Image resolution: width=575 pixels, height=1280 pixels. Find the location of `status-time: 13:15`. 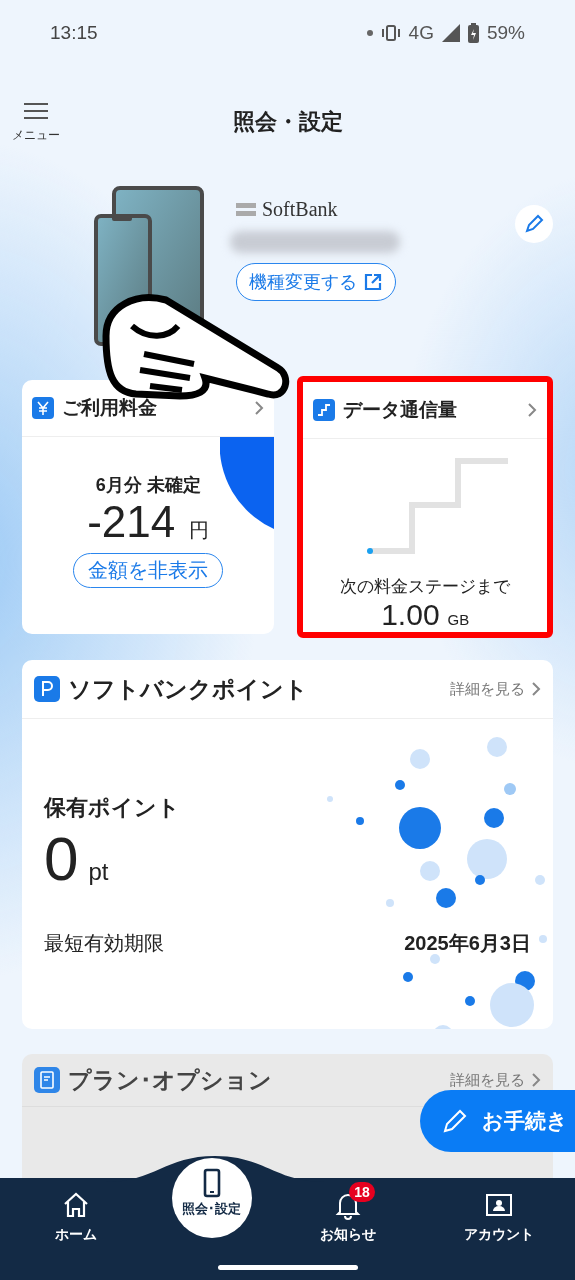

status-time: 13:15 is located at coordinates (74, 33).